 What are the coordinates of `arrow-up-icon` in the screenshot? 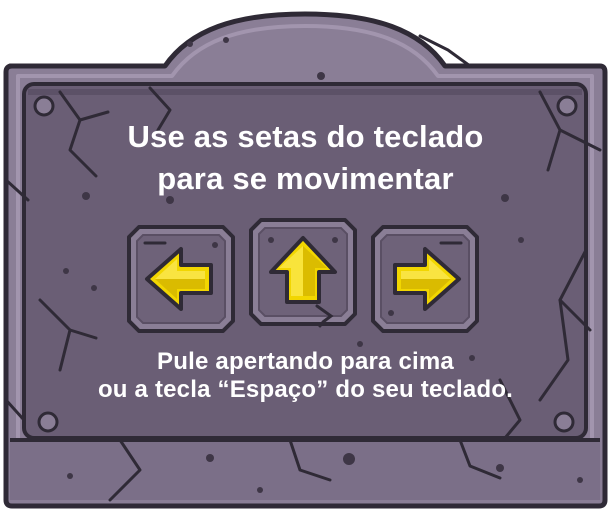 It's located at (303, 272).